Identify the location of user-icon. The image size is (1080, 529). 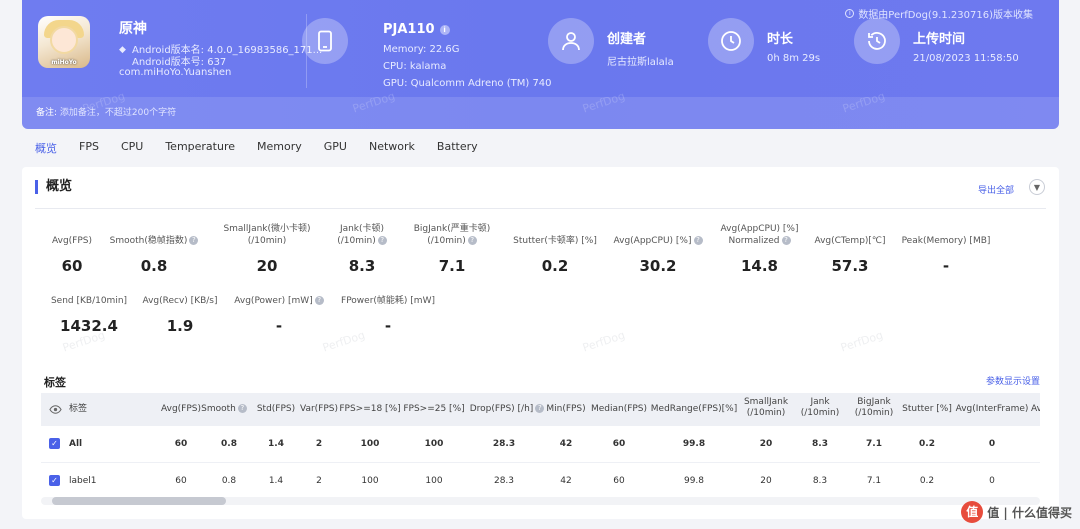
(571, 41).